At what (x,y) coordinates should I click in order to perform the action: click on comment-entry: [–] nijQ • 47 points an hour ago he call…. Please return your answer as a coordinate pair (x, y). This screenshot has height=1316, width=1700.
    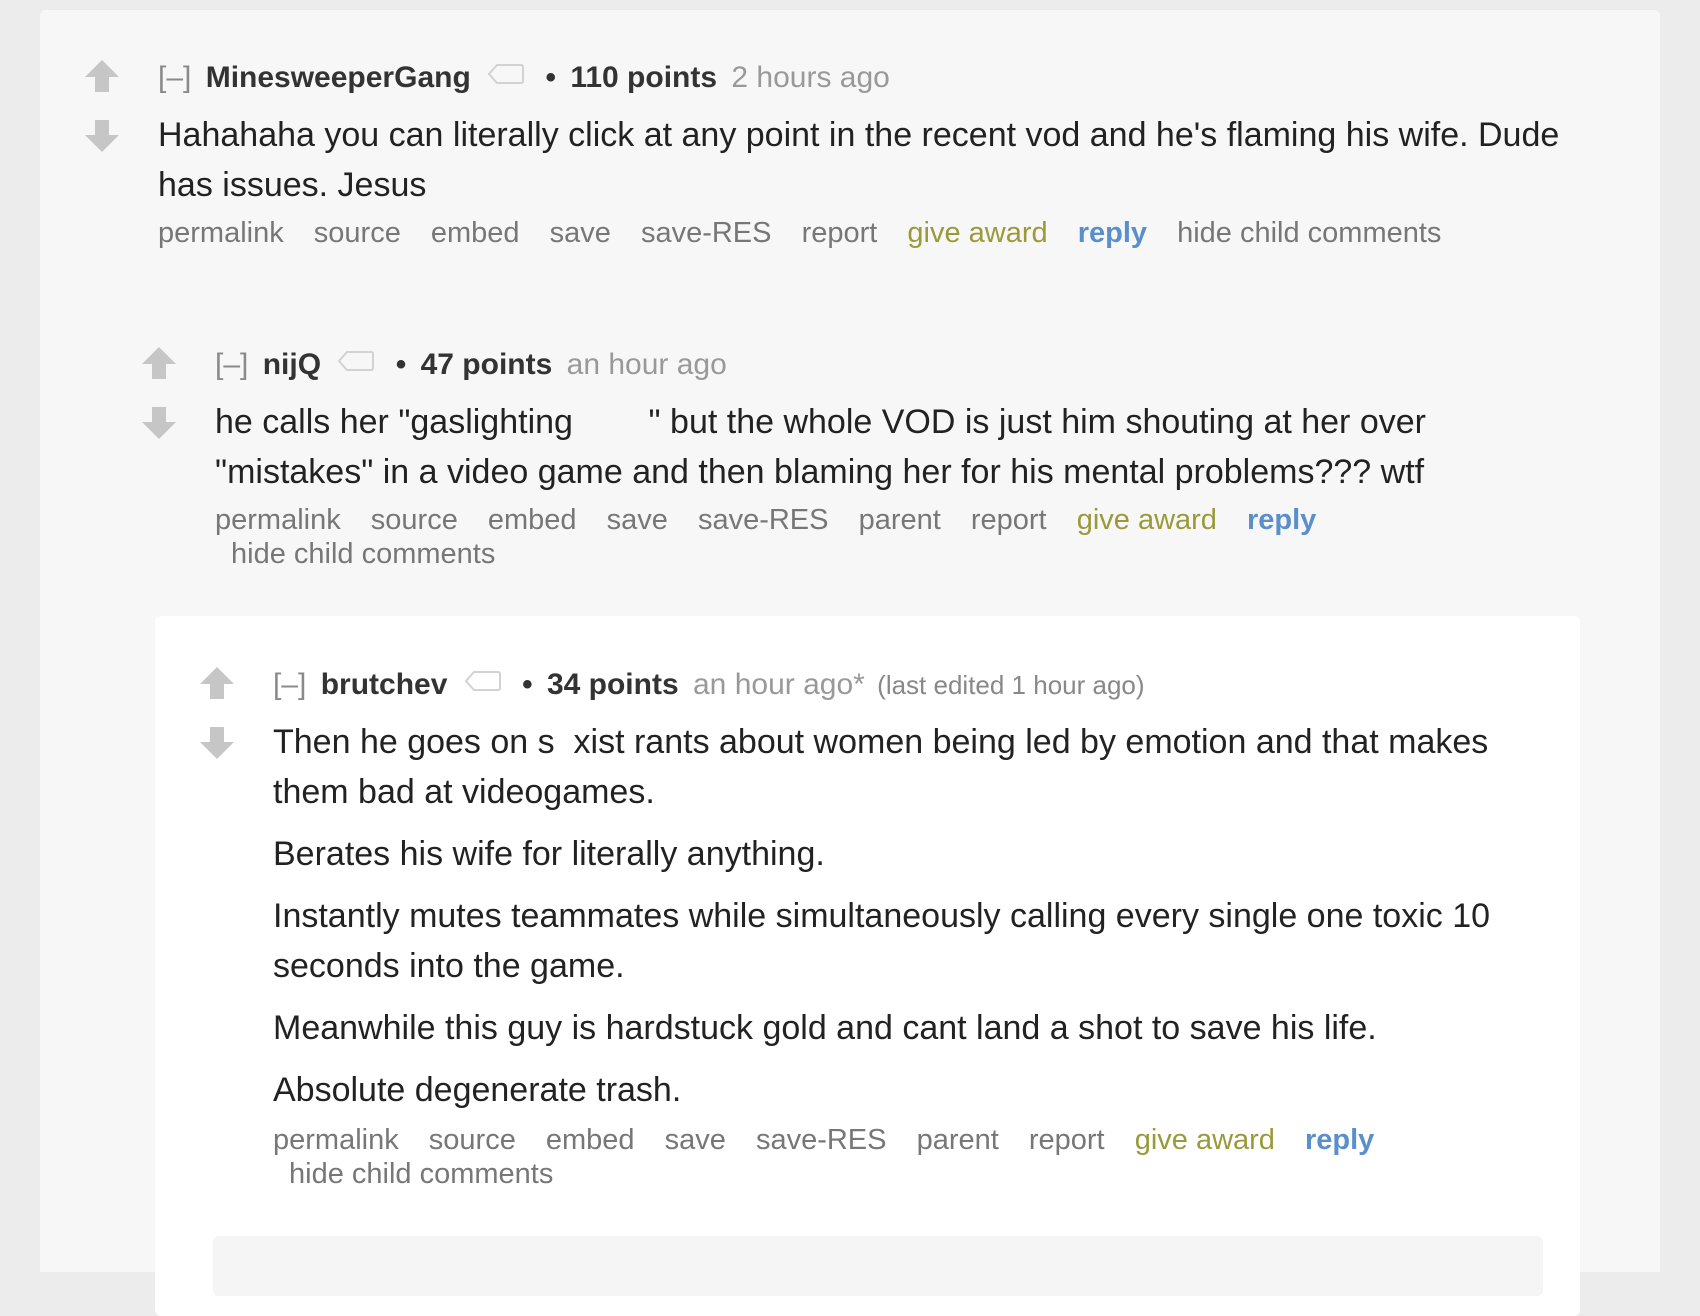
    Looking at the image, I should click on (860, 457).